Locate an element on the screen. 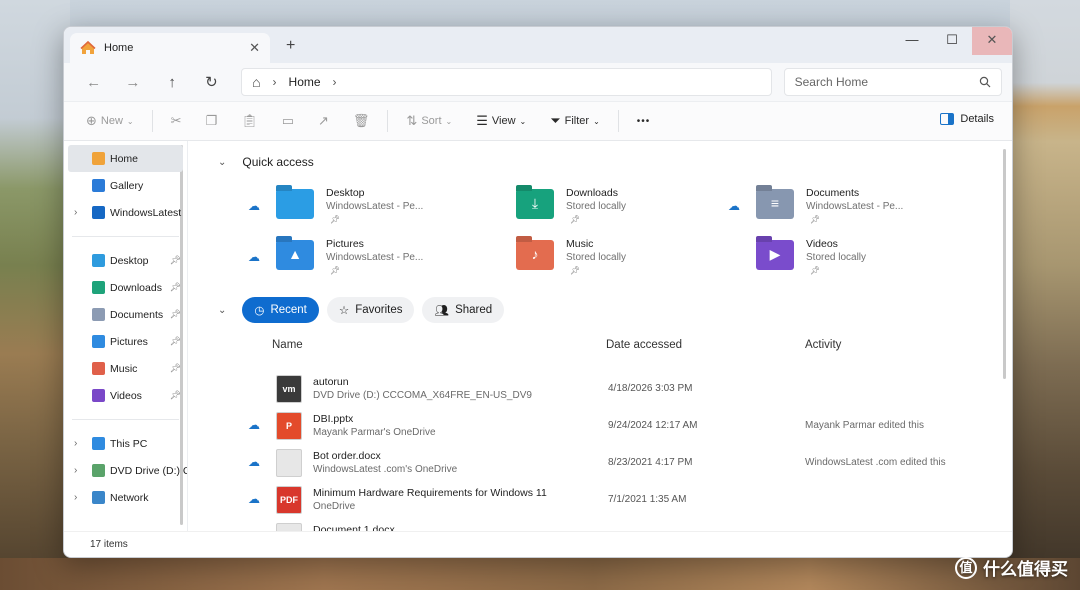 Image resolution: width=1080 pixels, height=590 pixels. watermark-text: 什么值得买 is located at coordinates (1025, 569).